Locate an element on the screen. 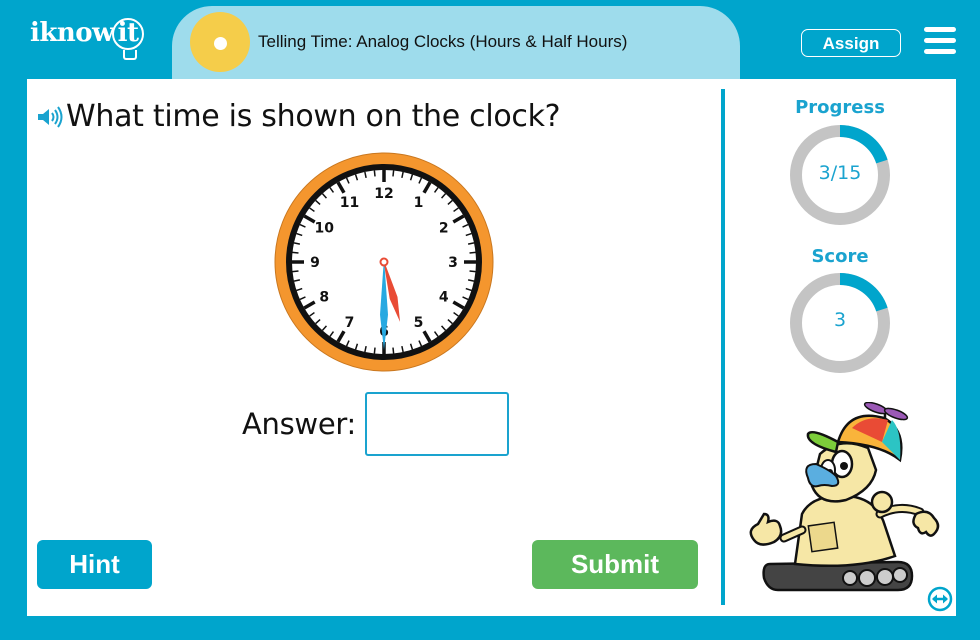 This screenshot has height=640, width=980. lightbulb-icon: it is located at coordinates (128, 39).